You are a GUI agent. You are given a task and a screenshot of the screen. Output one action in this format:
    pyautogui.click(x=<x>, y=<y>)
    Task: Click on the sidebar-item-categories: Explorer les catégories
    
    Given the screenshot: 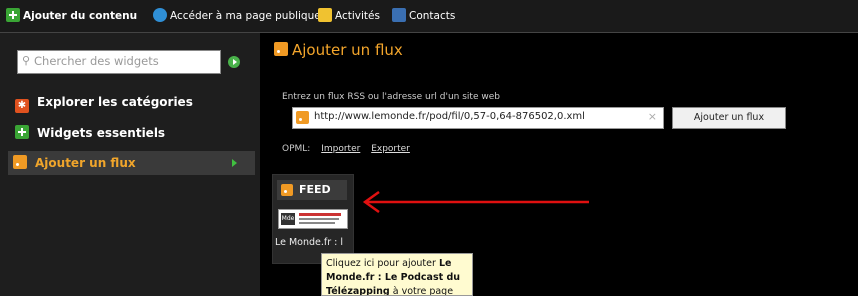 What is the action you would take?
    pyautogui.click(x=101, y=102)
    